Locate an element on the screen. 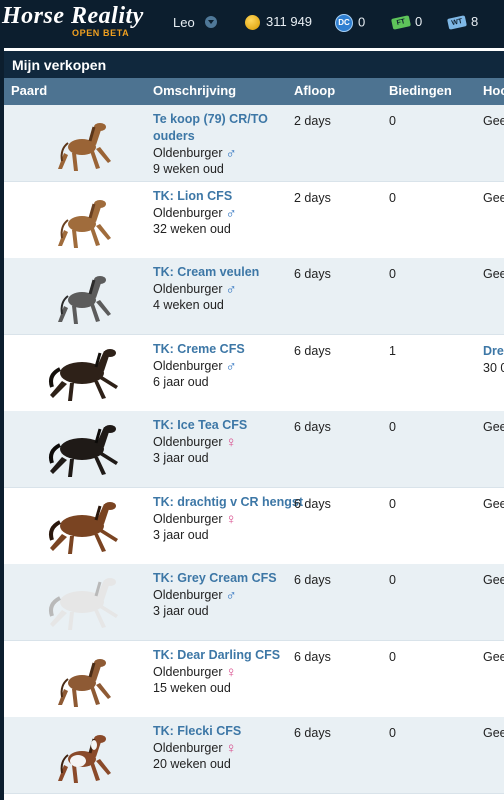 The image size is (504, 800). logo-title: Horse Reality is located at coordinates (73, 16).